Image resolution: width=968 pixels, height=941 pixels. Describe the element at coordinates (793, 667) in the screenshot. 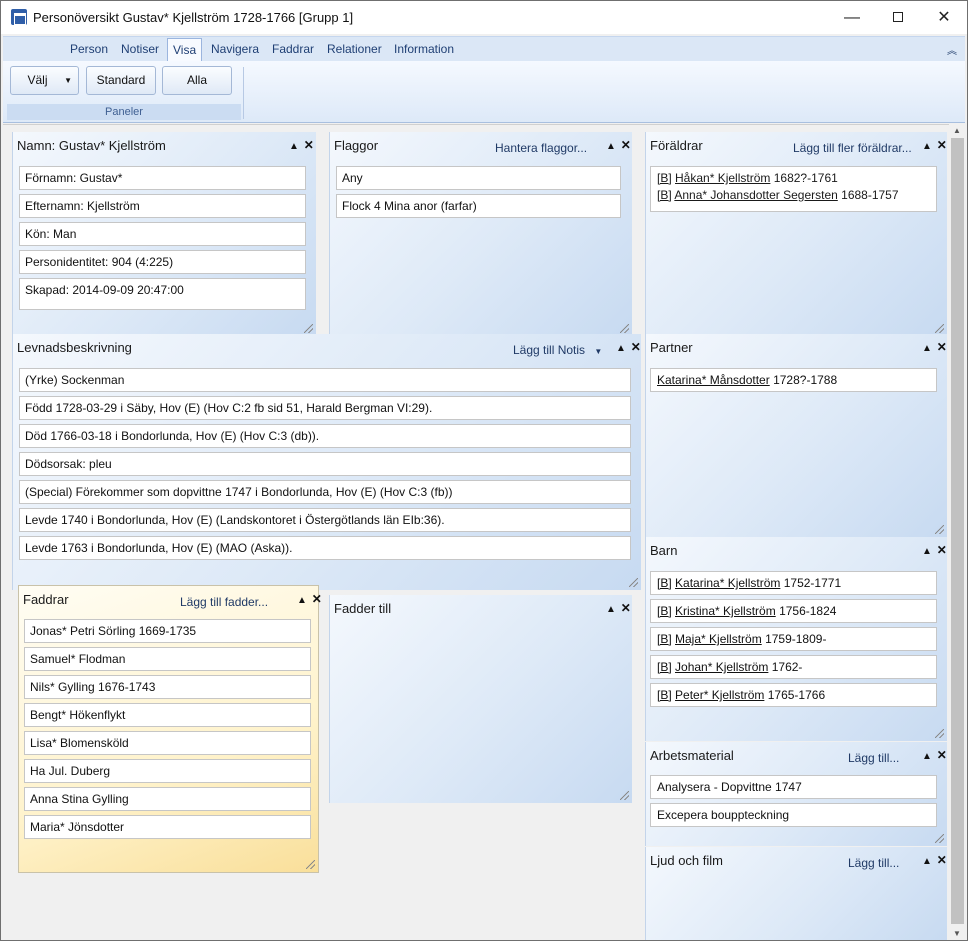

I see `child-item: [B] Johan* Kjellström 1762-` at that location.